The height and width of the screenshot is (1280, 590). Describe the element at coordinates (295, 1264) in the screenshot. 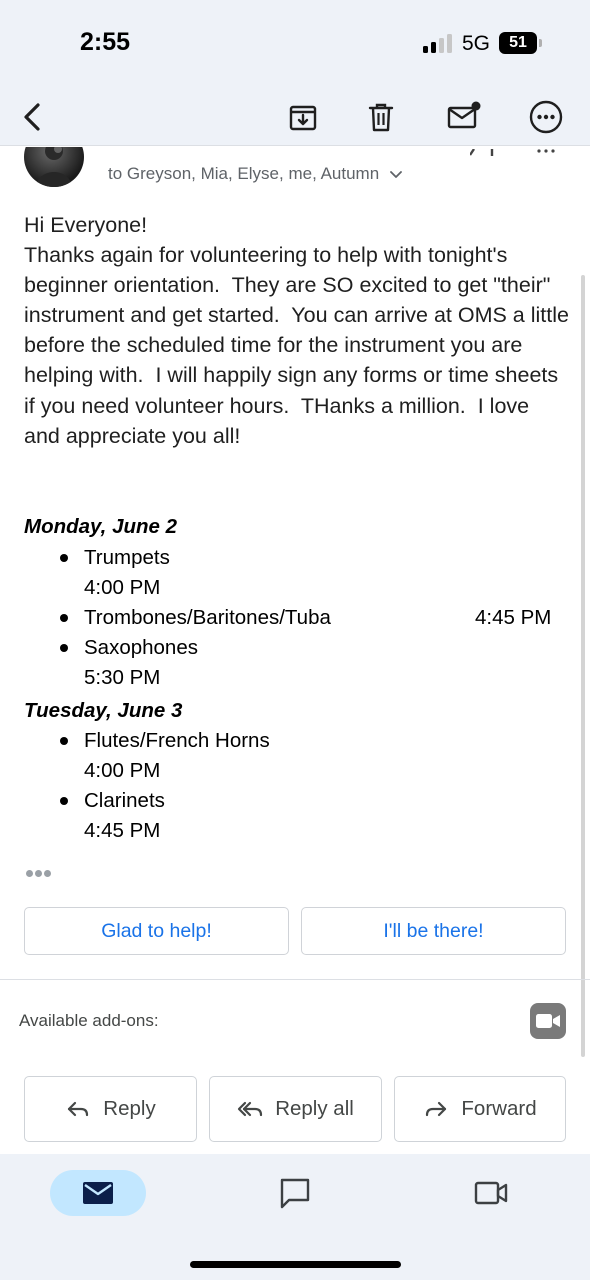

I see `home-indicator` at that location.